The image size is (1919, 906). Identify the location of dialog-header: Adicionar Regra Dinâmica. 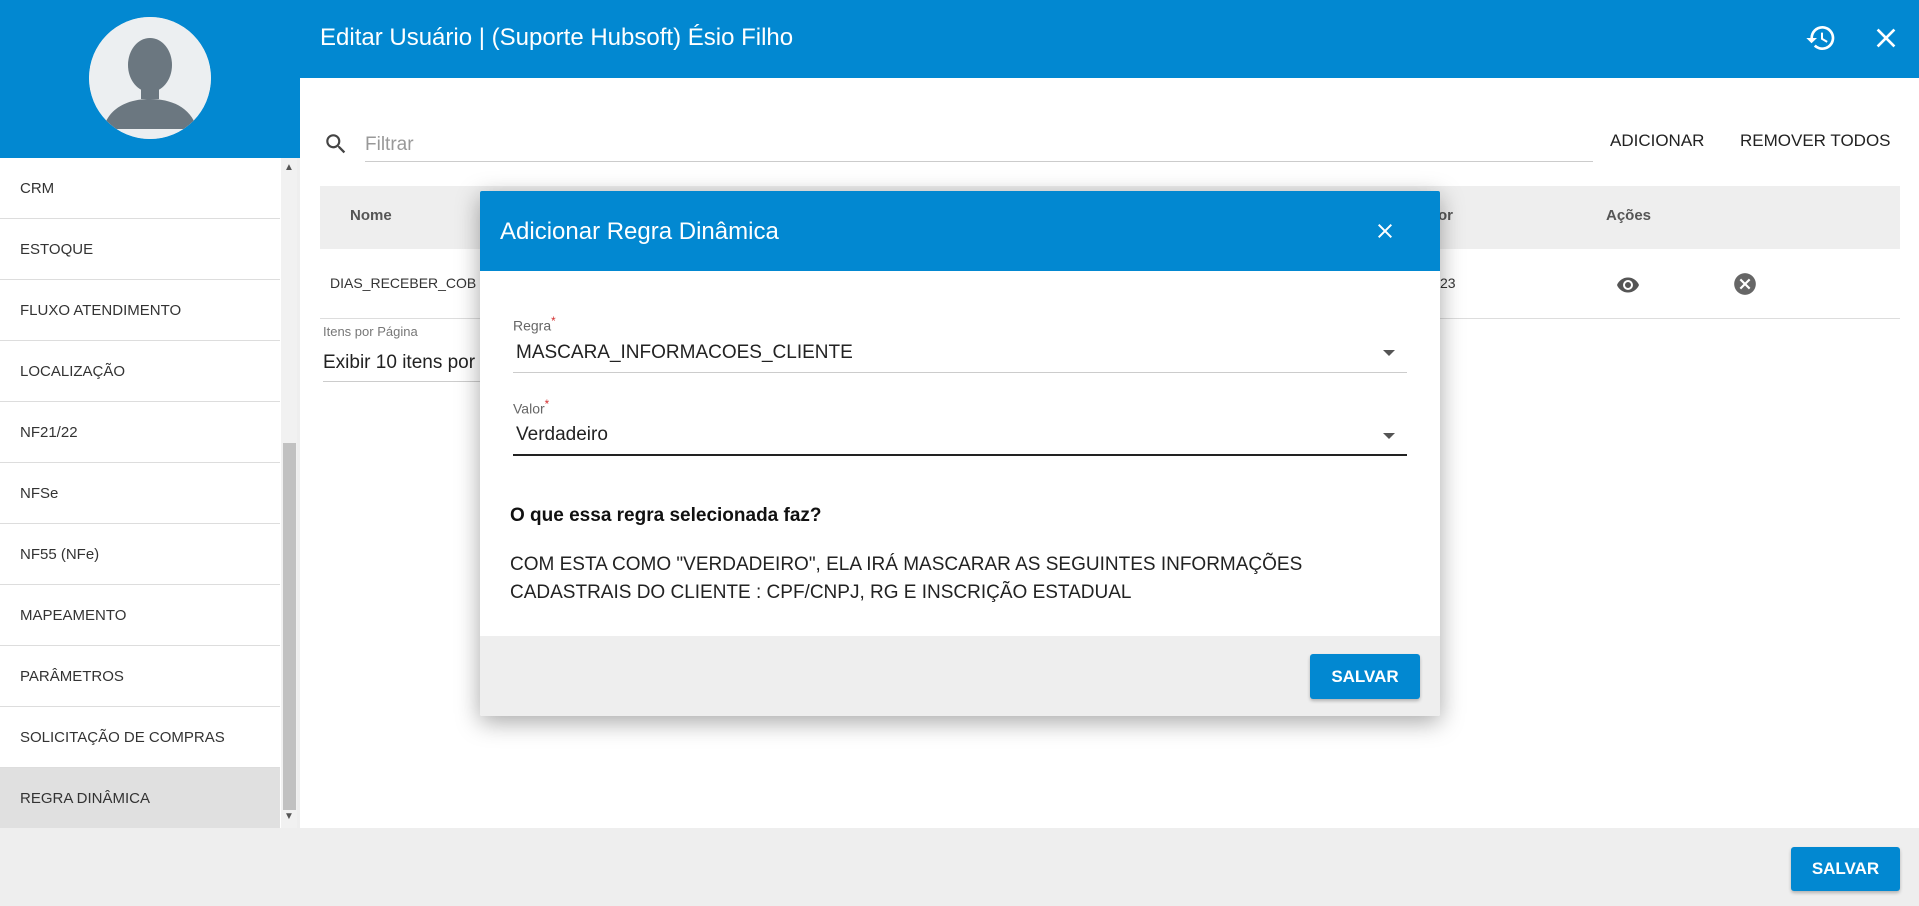
(960, 231).